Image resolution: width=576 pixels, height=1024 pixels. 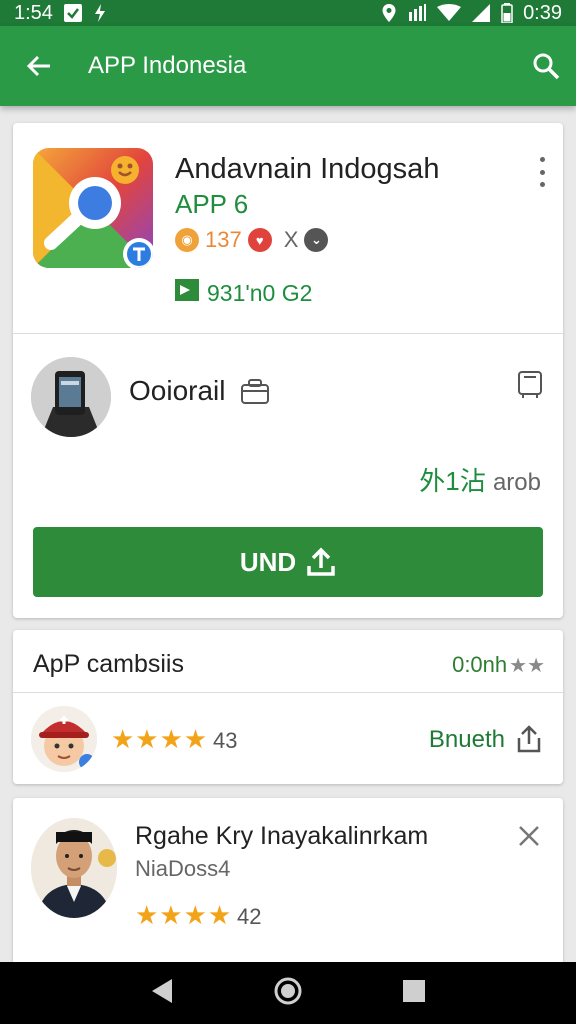 I want to click on reviews-card: ApP cambsiis 0:0nh ★★ ★★★★ 43 Bnueth, so click(x=288, y=707).